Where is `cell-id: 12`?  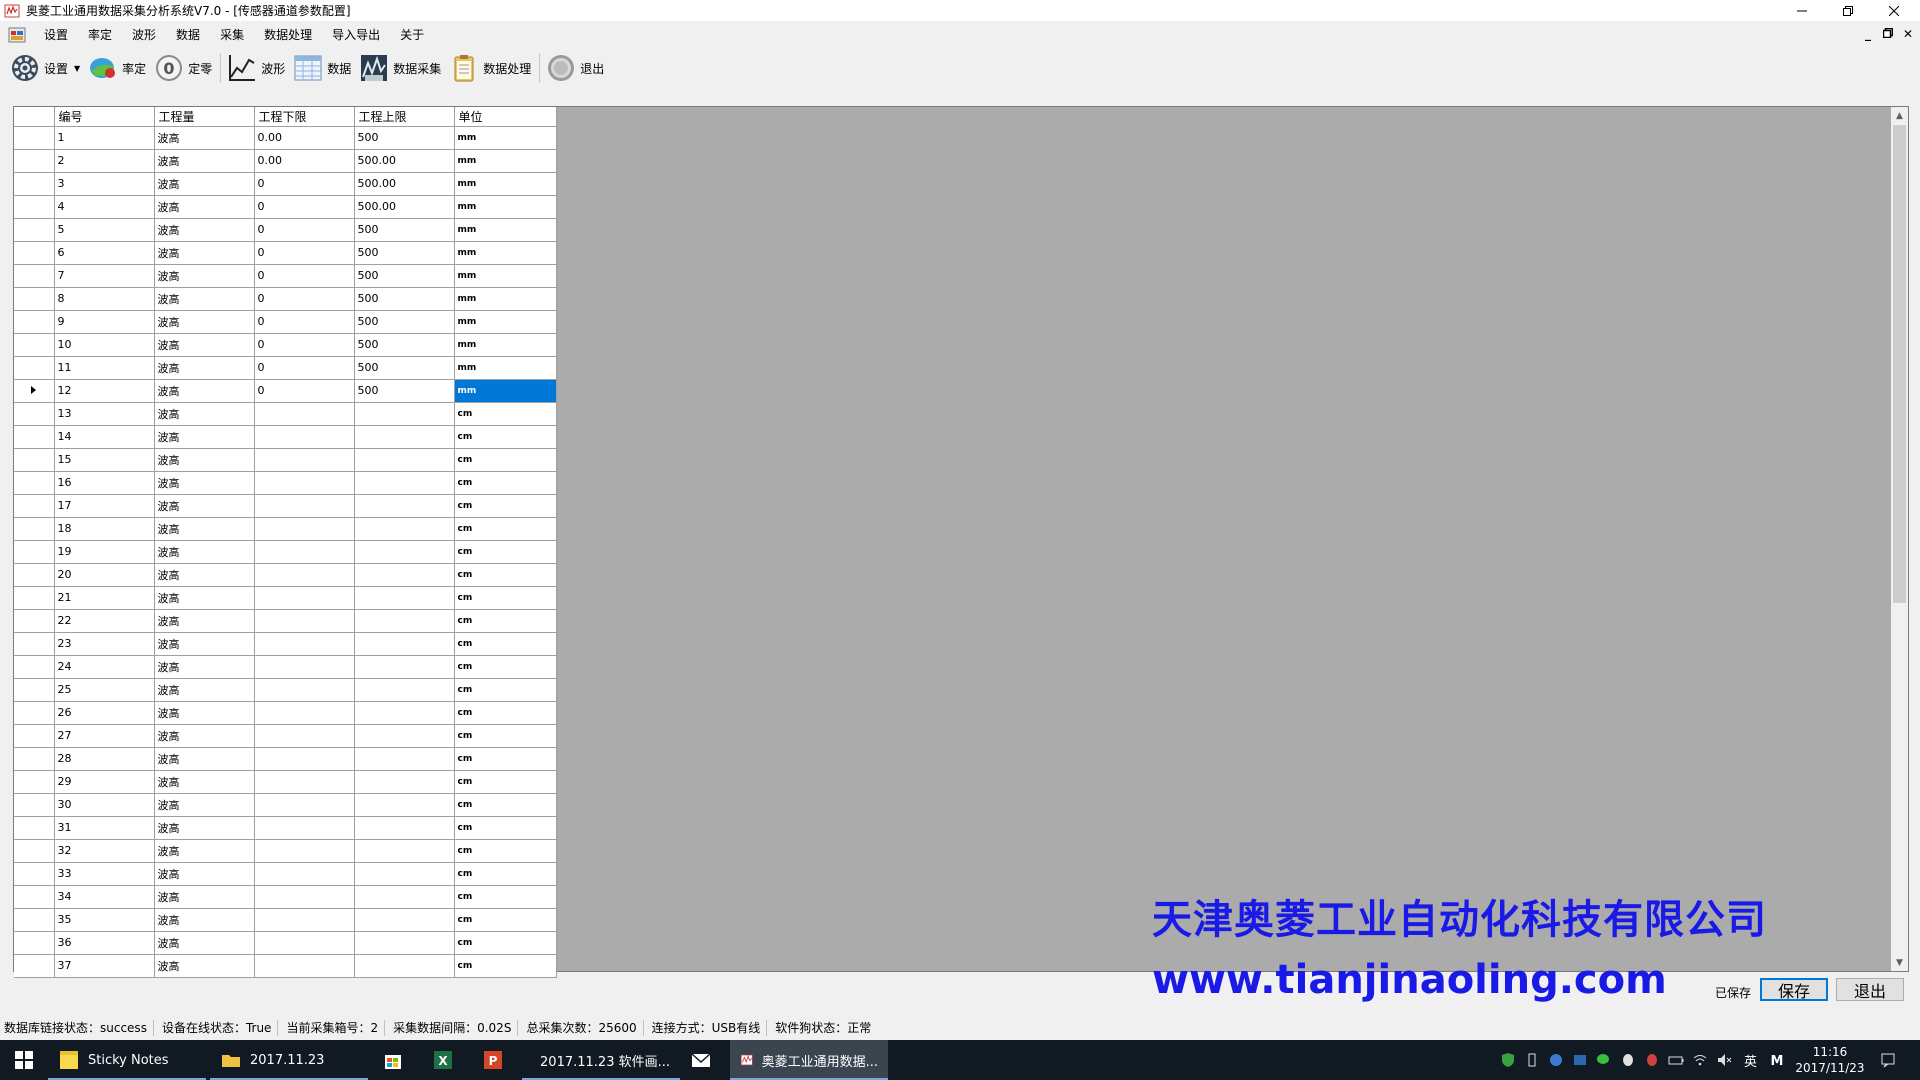
cell-id: 12 is located at coordinates (104, 391).